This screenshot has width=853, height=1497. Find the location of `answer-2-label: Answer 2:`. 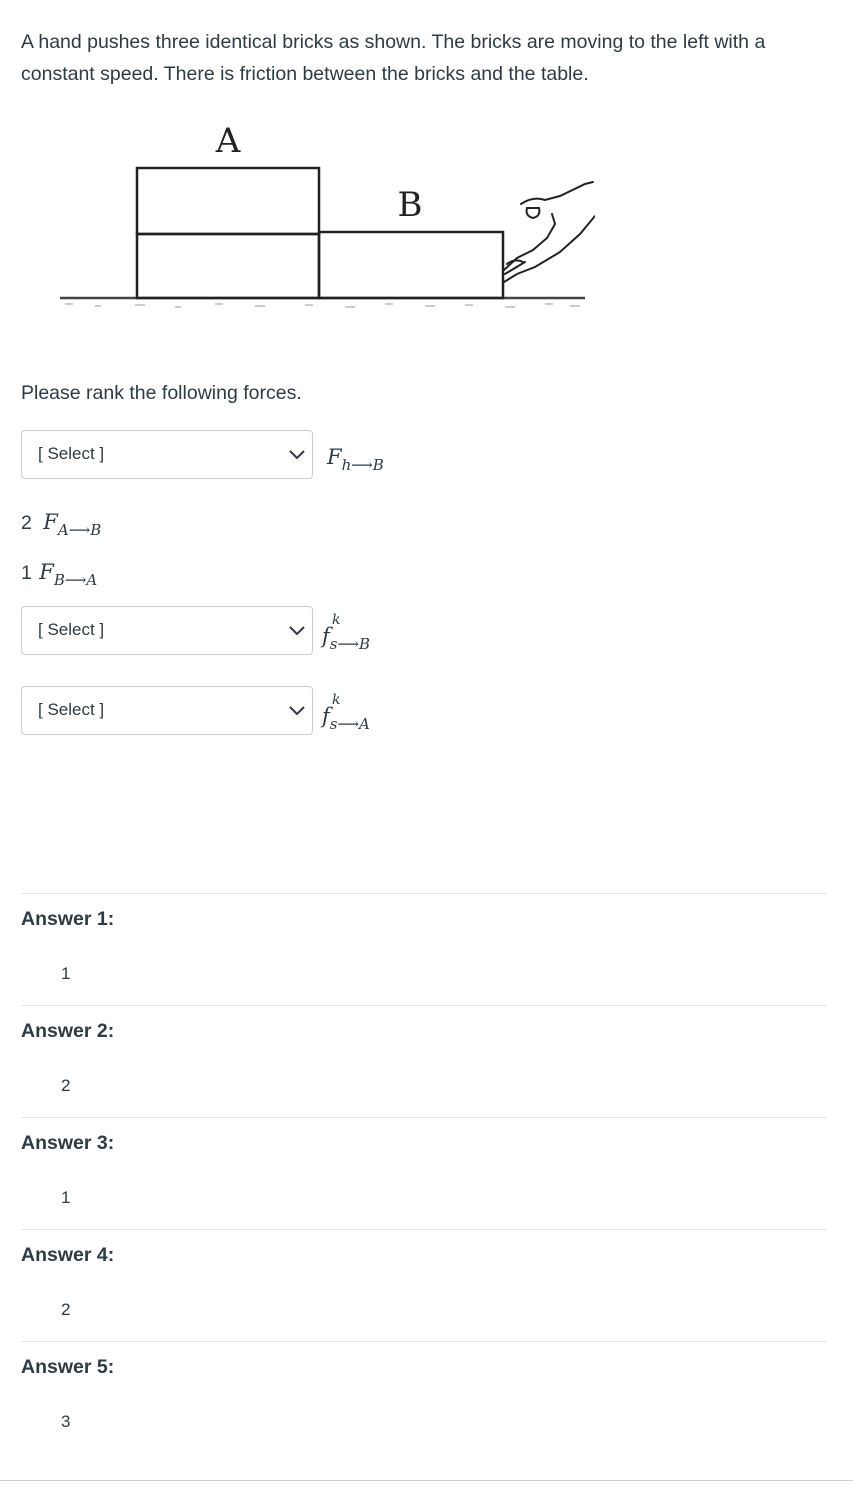

answer-2-label: Answer 2: is located at coordinates (68, 1031).